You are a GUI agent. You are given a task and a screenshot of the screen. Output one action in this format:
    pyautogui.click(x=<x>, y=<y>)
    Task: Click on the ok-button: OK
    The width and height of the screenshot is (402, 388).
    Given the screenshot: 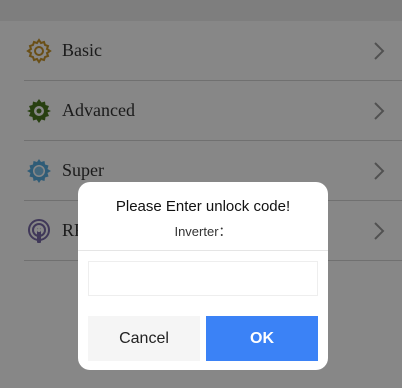 What is the action you would take?
    pyautogui.click(x=262, y=338)
    